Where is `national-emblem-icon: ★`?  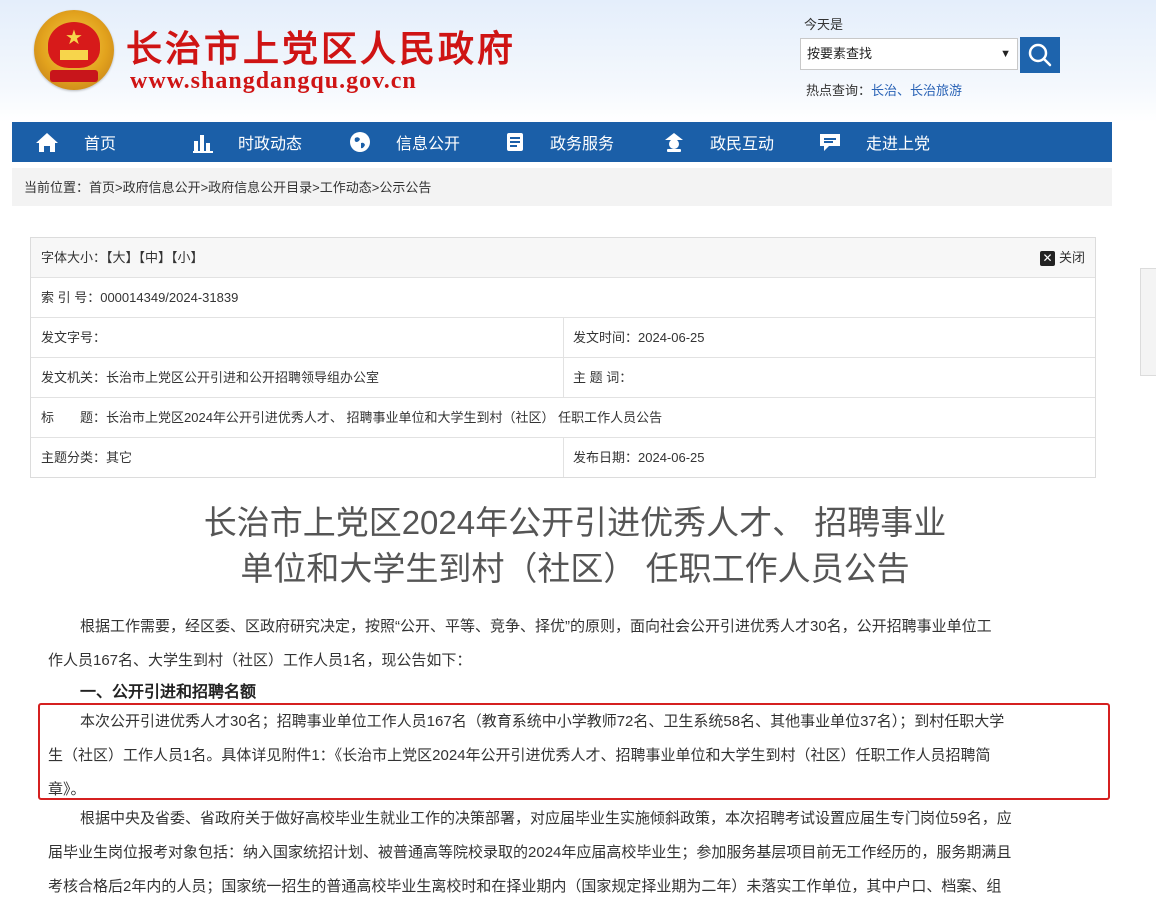 national-emblem-icon: ★ is located at coordinates (74, 50).